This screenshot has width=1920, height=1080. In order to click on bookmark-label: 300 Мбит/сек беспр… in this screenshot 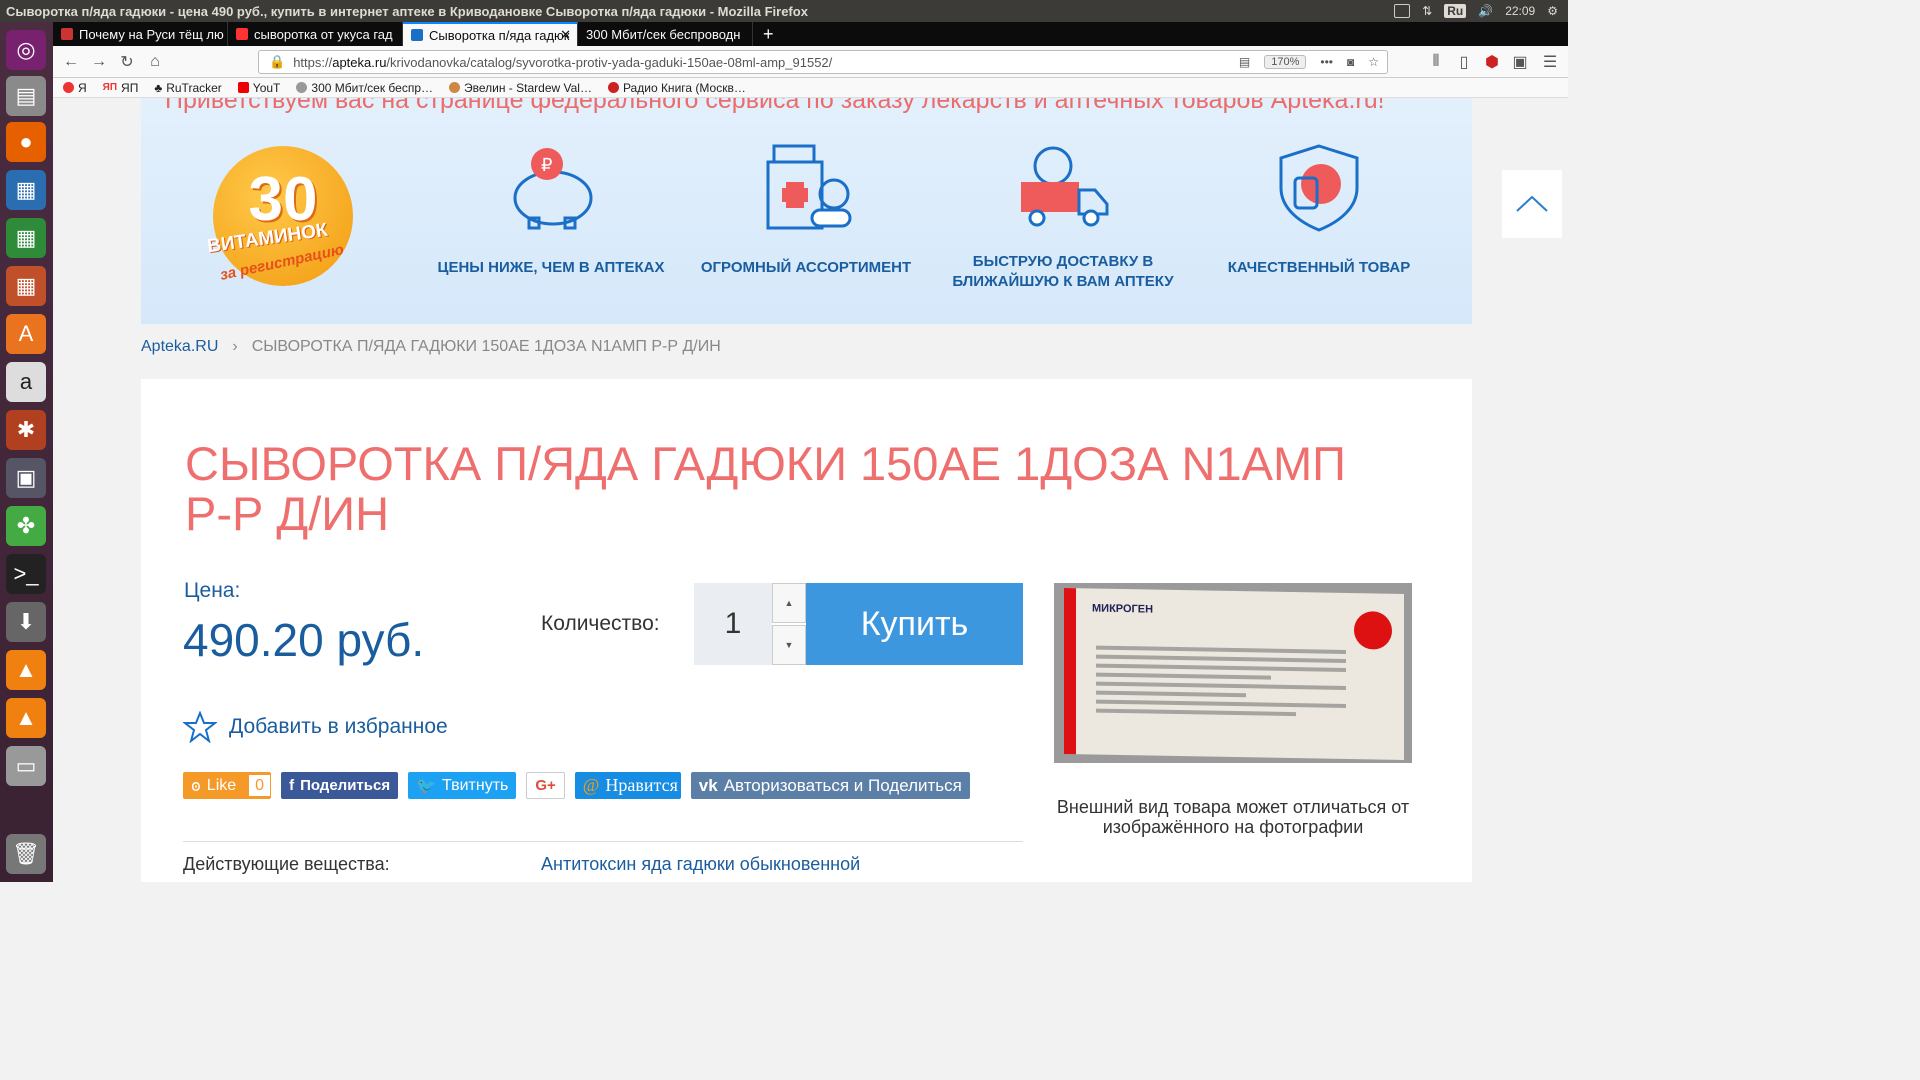, I will do `click(372, 87)`.